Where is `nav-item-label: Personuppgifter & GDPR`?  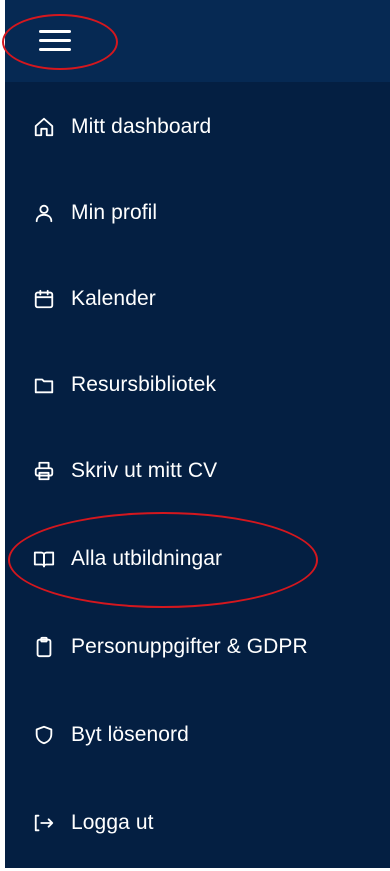 nav-item-label: Personuppgifter & GDPR is located at coordinates (189, 646).